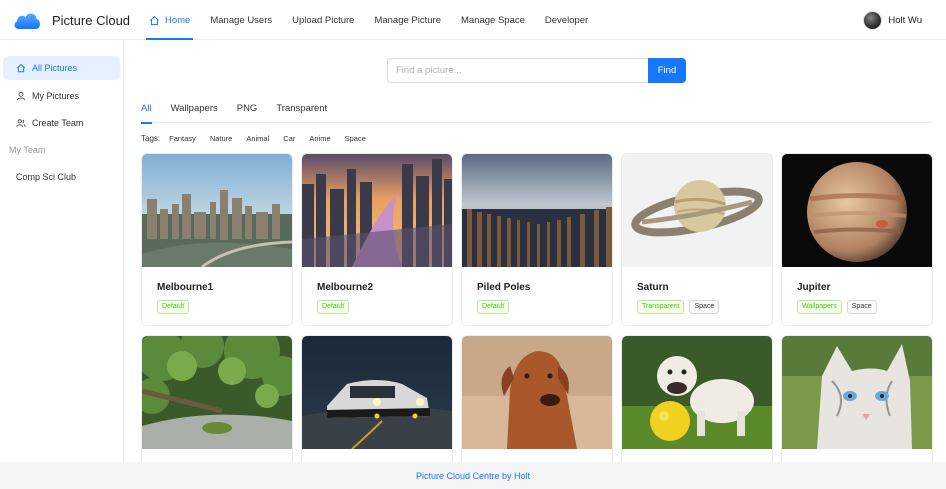 This screenshot has height=489, width=946. What do you see at coordinates (319, 138) in the screenshot?
I see `tag-filter-item: Anime` at bounding box center [319, 138].